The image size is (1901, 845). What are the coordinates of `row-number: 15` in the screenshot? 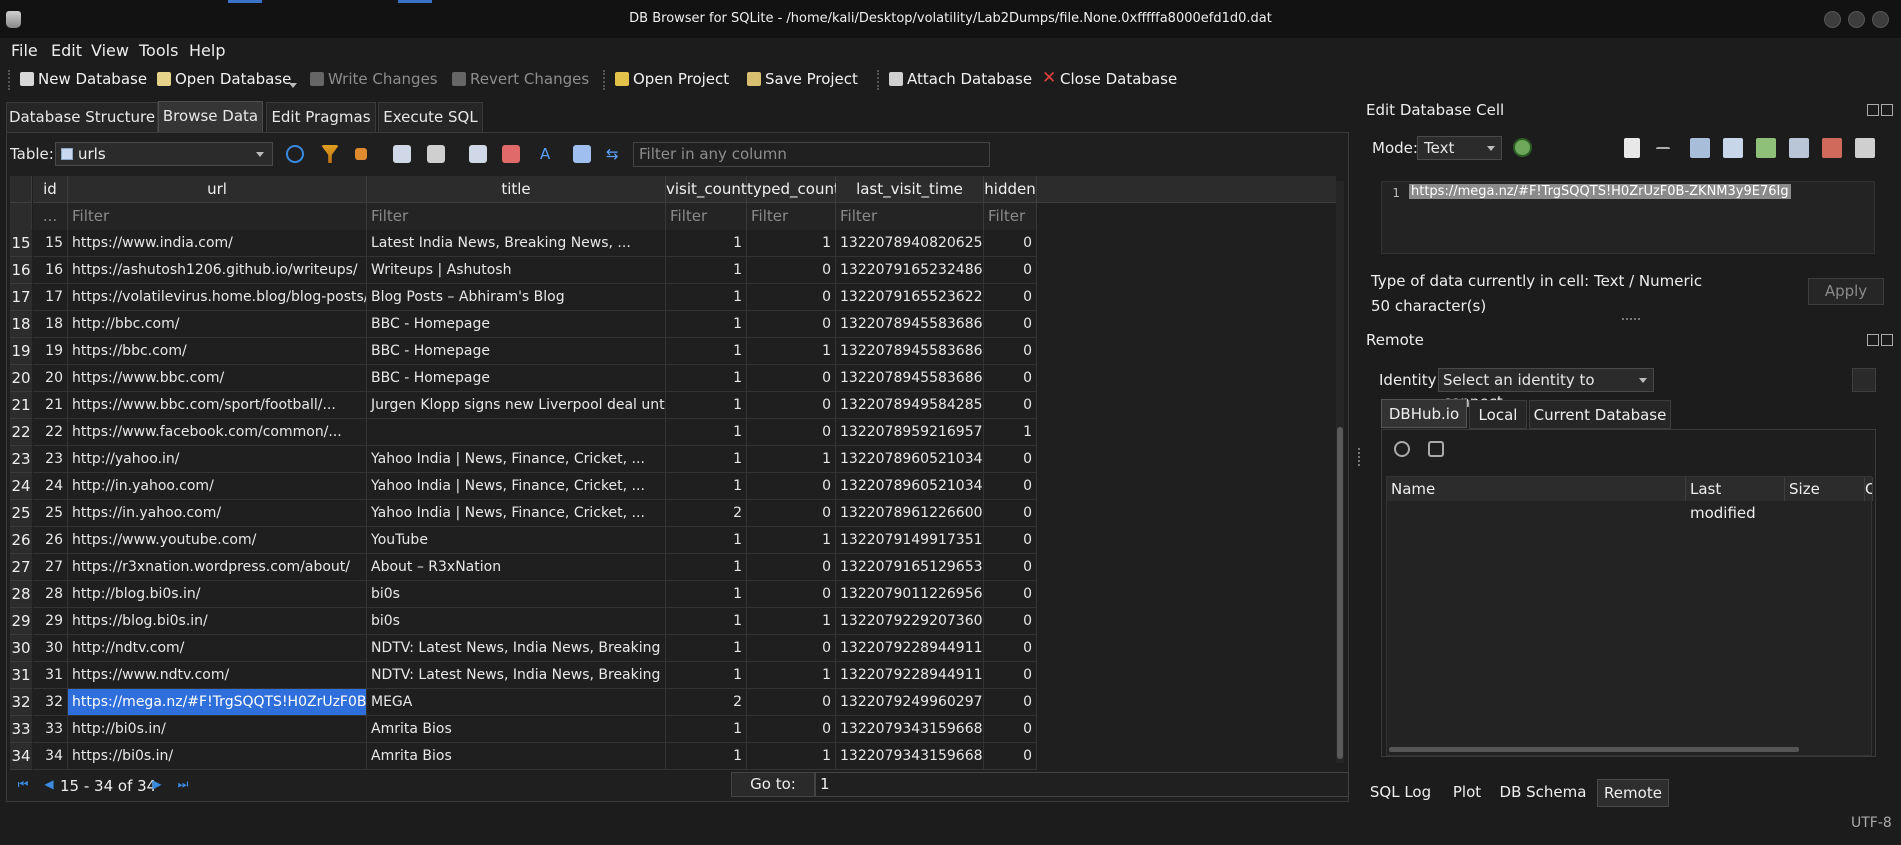 It's located at (21, 243).